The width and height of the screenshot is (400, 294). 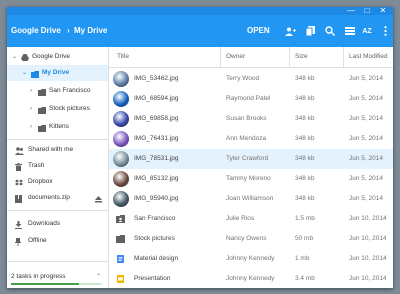 I want to click on sidebar-item-my-drive: ⌄ My Drive, so click(x=57, y=73).